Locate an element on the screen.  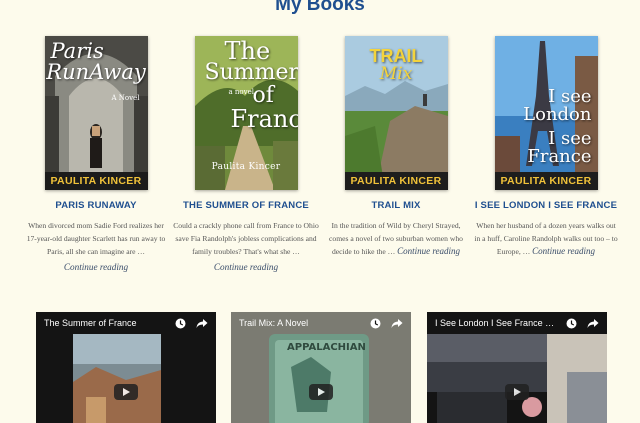
cover-title: Mix is located at coordinates (396, 74).